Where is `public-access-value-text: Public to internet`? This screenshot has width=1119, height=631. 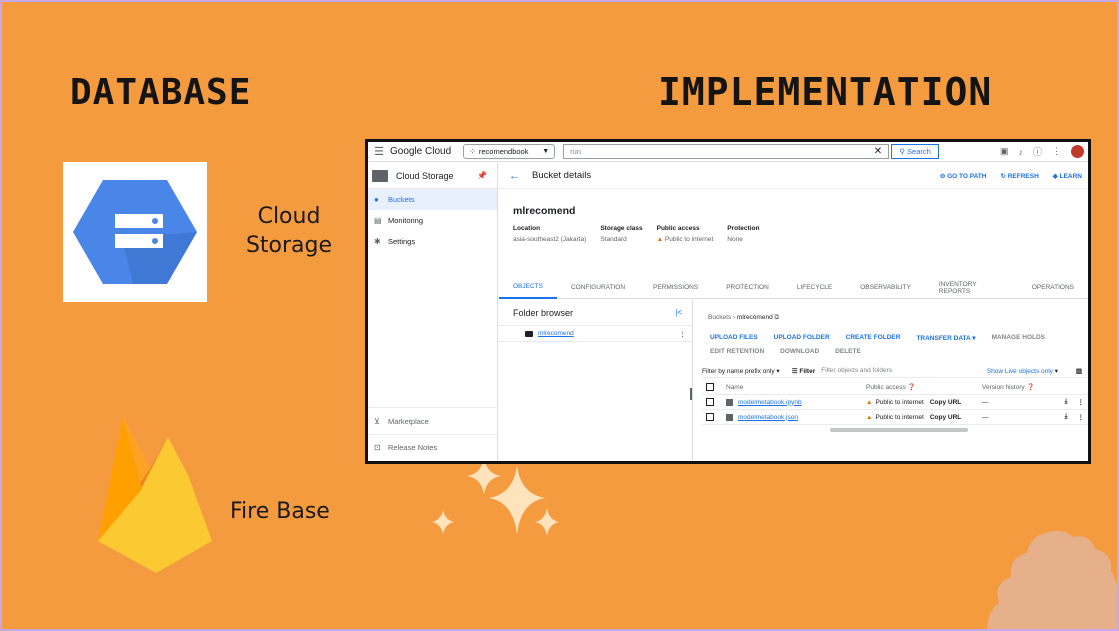
public-access-value-text: Public to internet is located at coordinates (689, 239).